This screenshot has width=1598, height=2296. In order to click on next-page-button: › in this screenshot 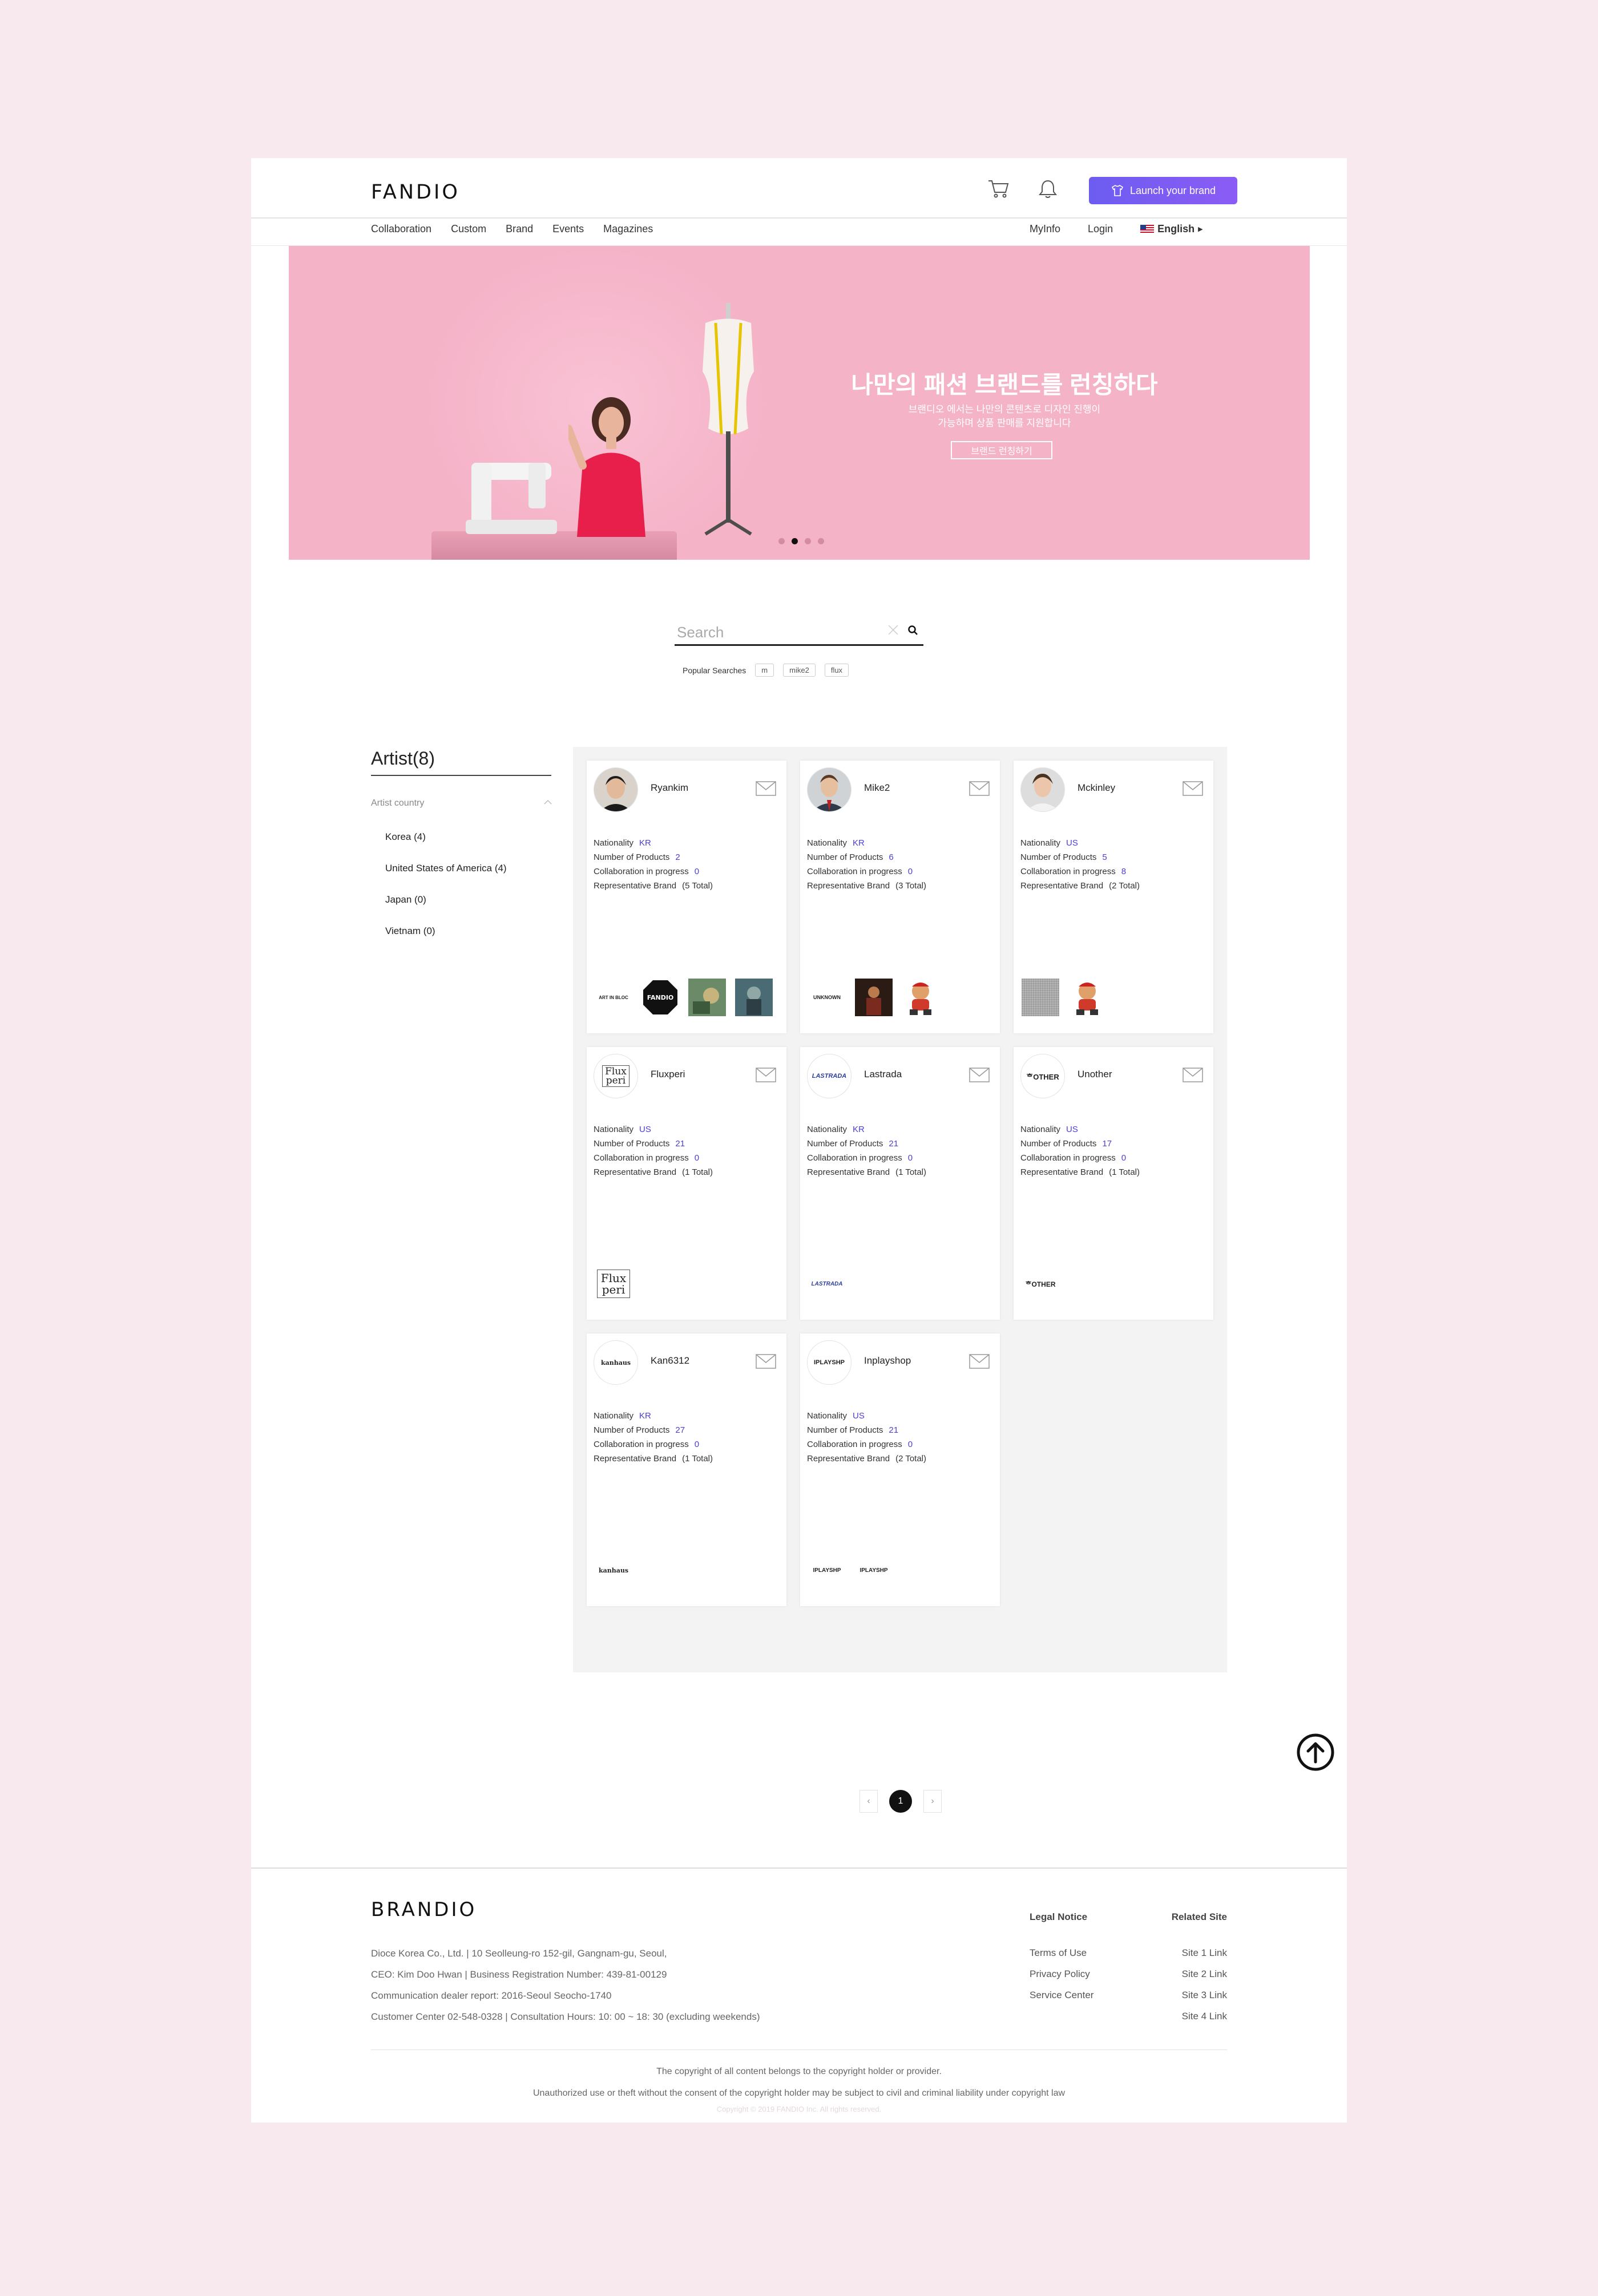, I will do `click(932, 1801)`.